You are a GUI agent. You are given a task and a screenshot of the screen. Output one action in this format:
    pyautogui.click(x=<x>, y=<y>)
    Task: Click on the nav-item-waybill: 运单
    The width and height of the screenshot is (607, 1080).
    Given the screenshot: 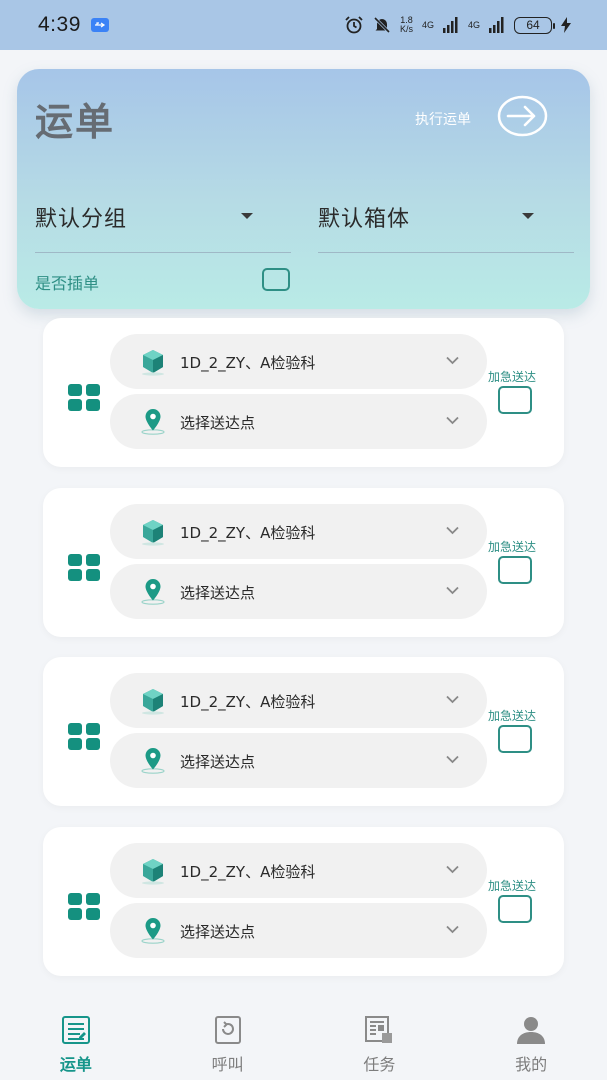 What is the action you would take?
    pyautogui.click(x=76, y=1037)
    